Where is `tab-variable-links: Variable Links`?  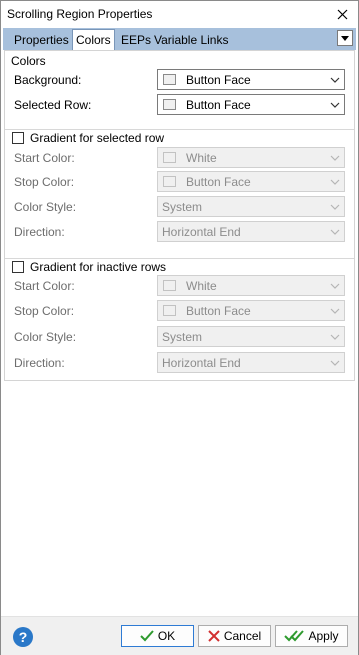
tab-variable-links: Variable Links is located at coordinates (191, 40).